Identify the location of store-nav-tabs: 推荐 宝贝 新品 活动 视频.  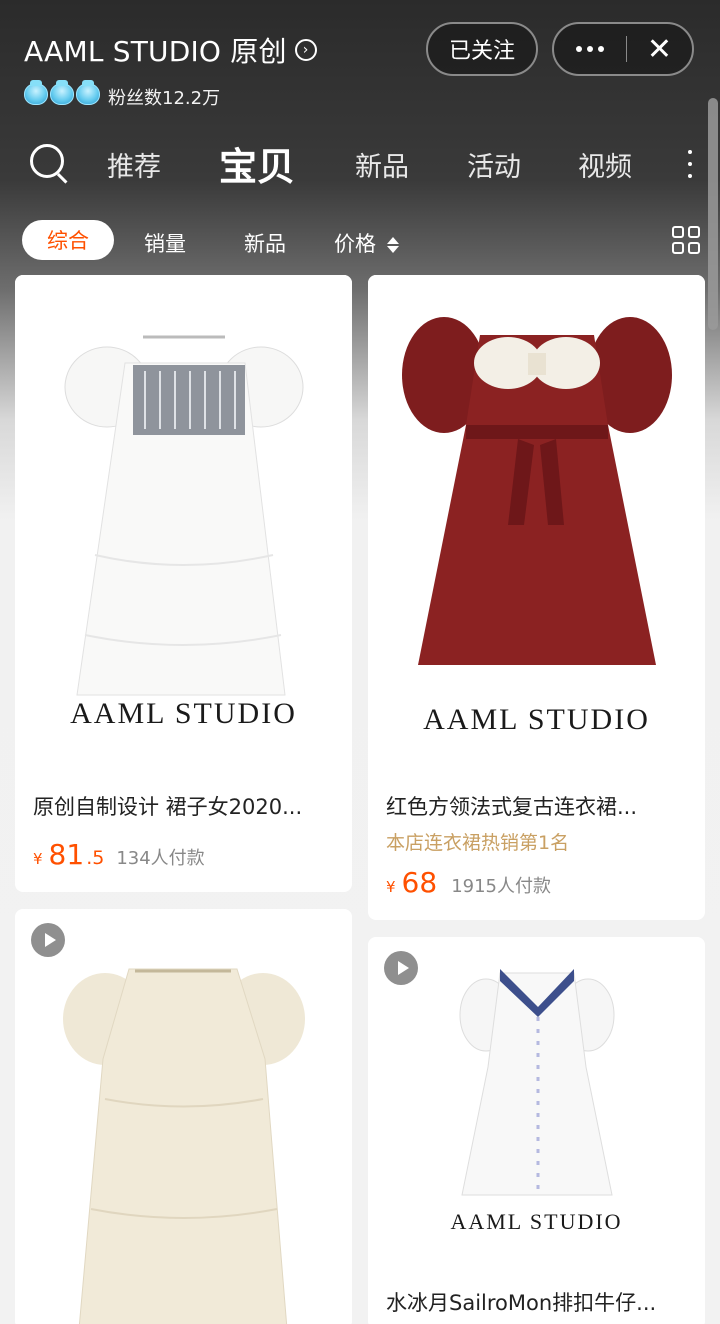
(360, 165).